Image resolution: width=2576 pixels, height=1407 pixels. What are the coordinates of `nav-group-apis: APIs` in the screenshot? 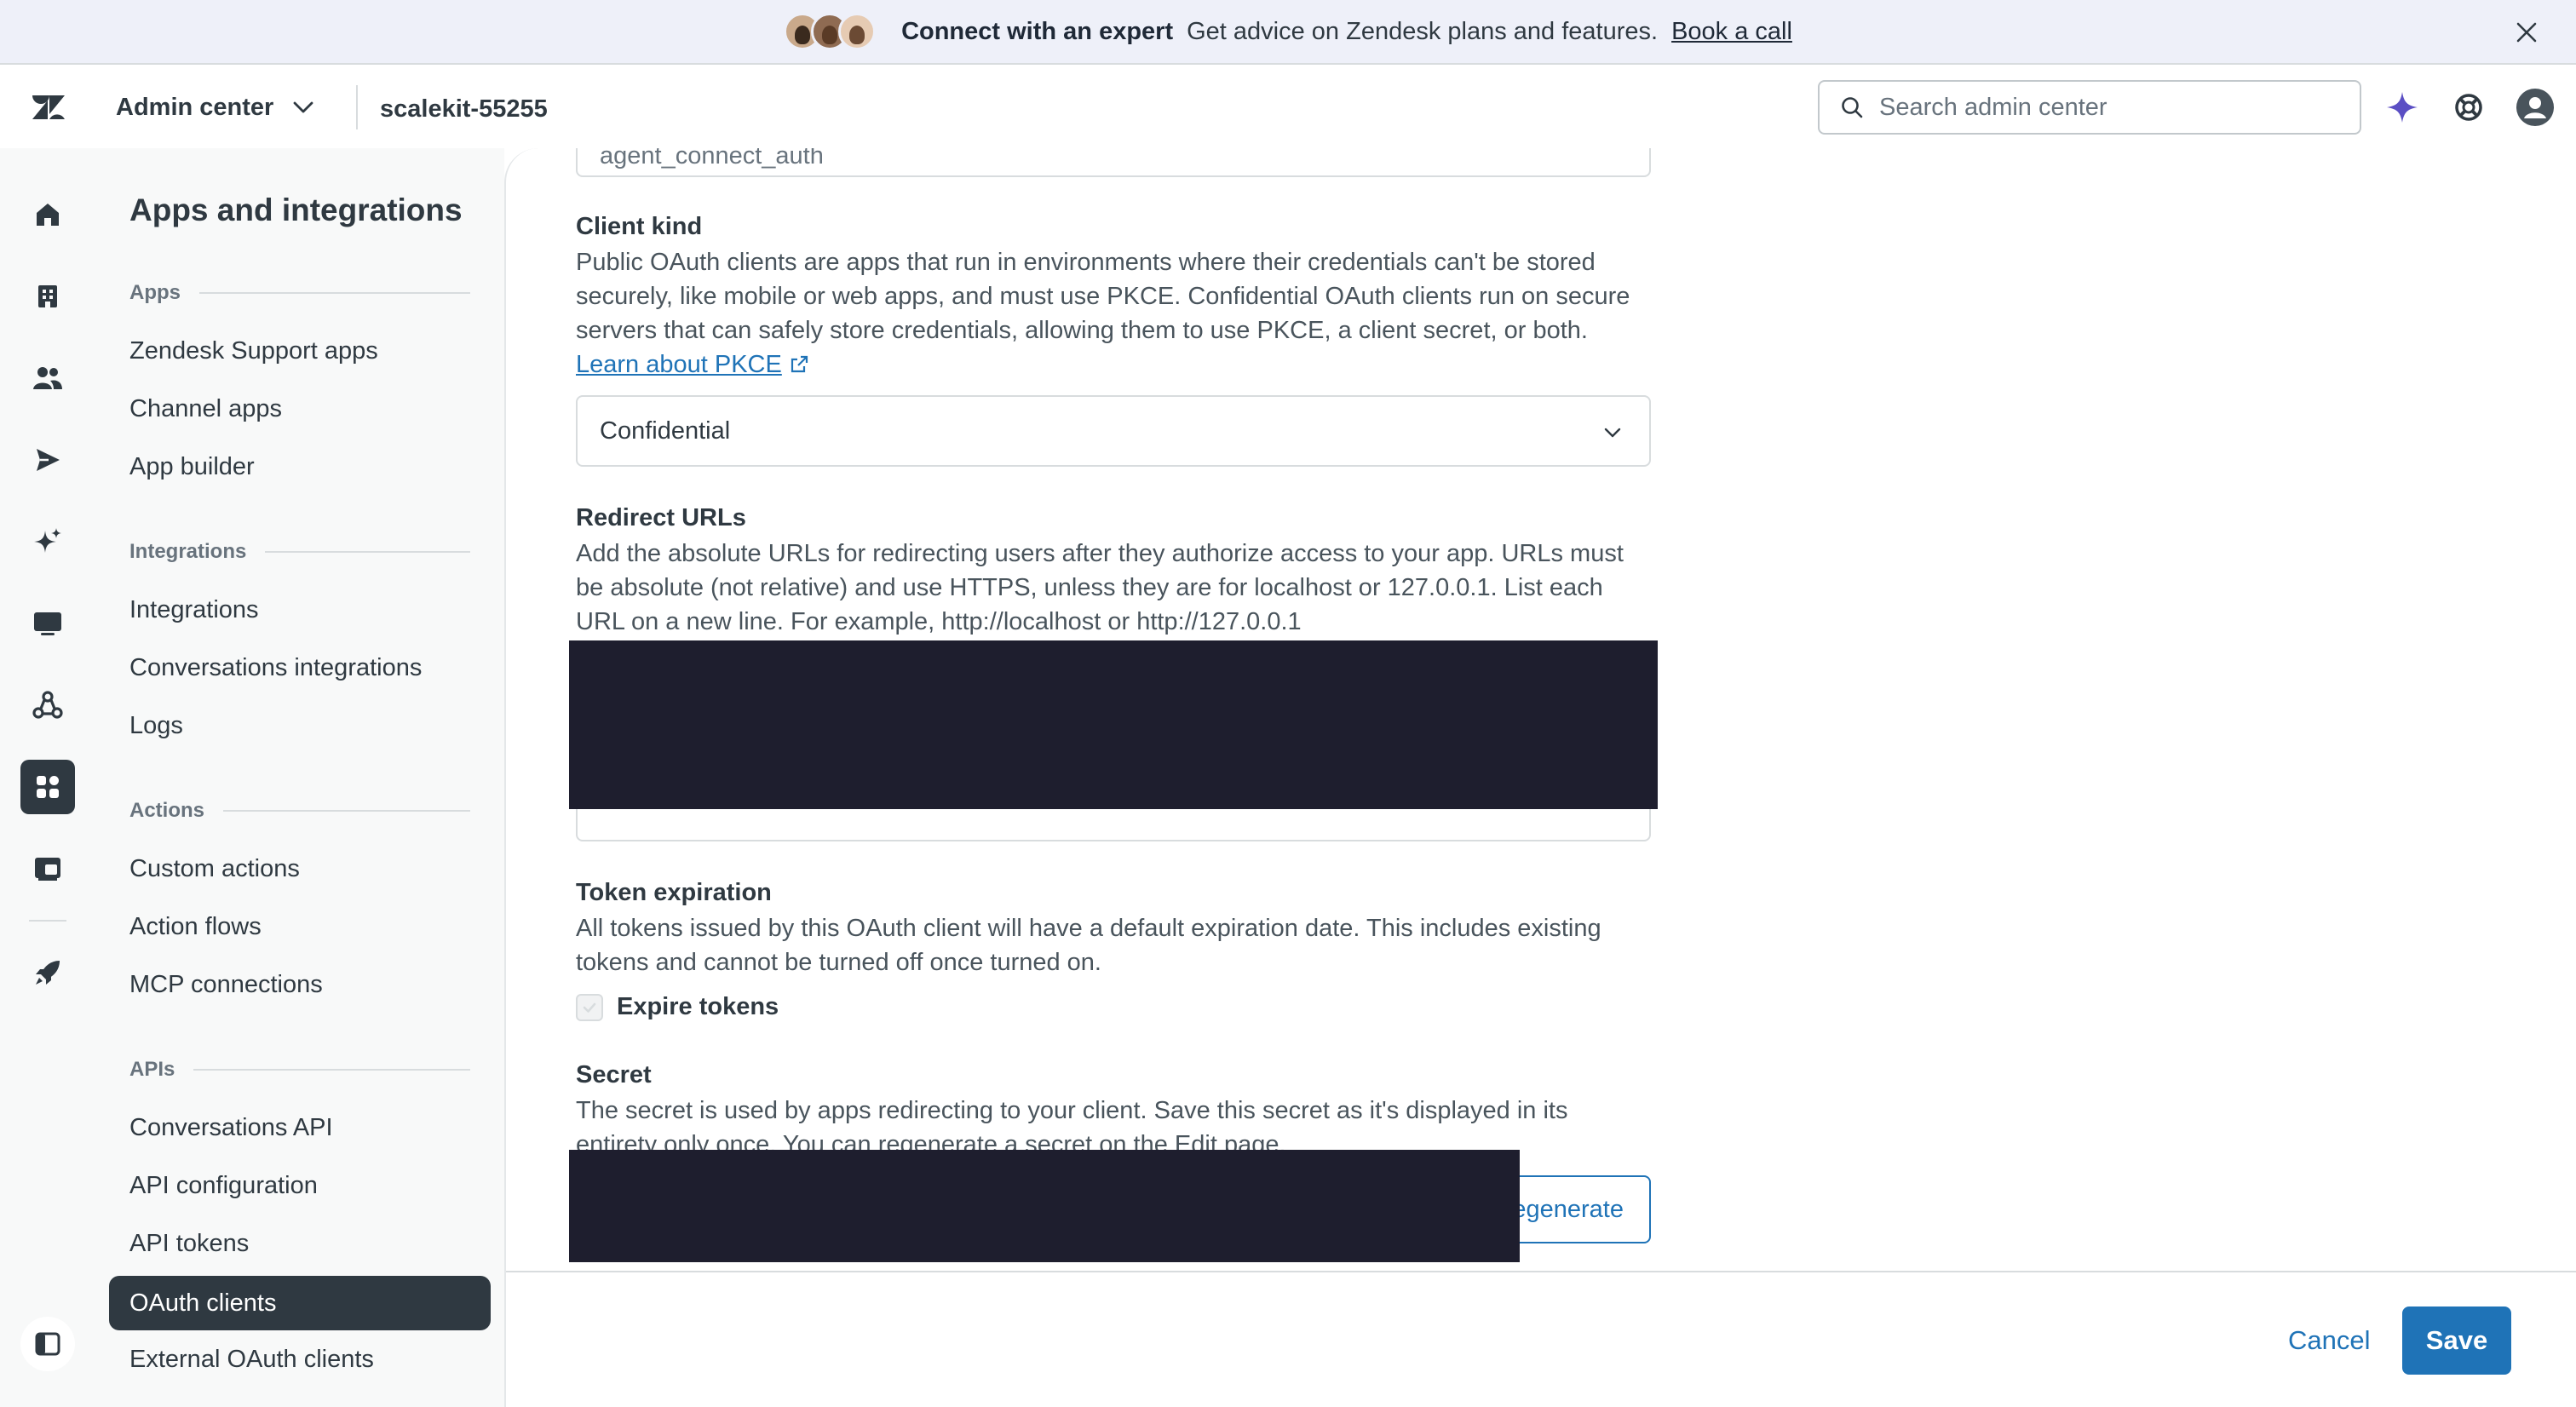 It's located at (300, 1070).